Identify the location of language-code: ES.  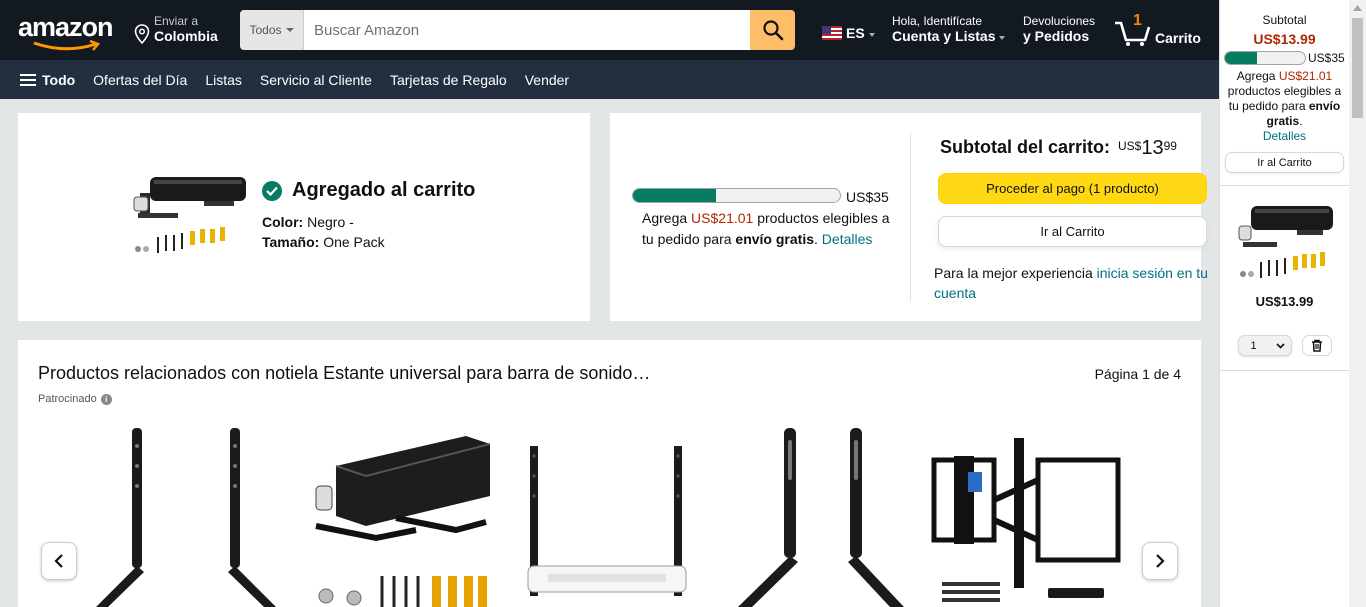
(855, 33).